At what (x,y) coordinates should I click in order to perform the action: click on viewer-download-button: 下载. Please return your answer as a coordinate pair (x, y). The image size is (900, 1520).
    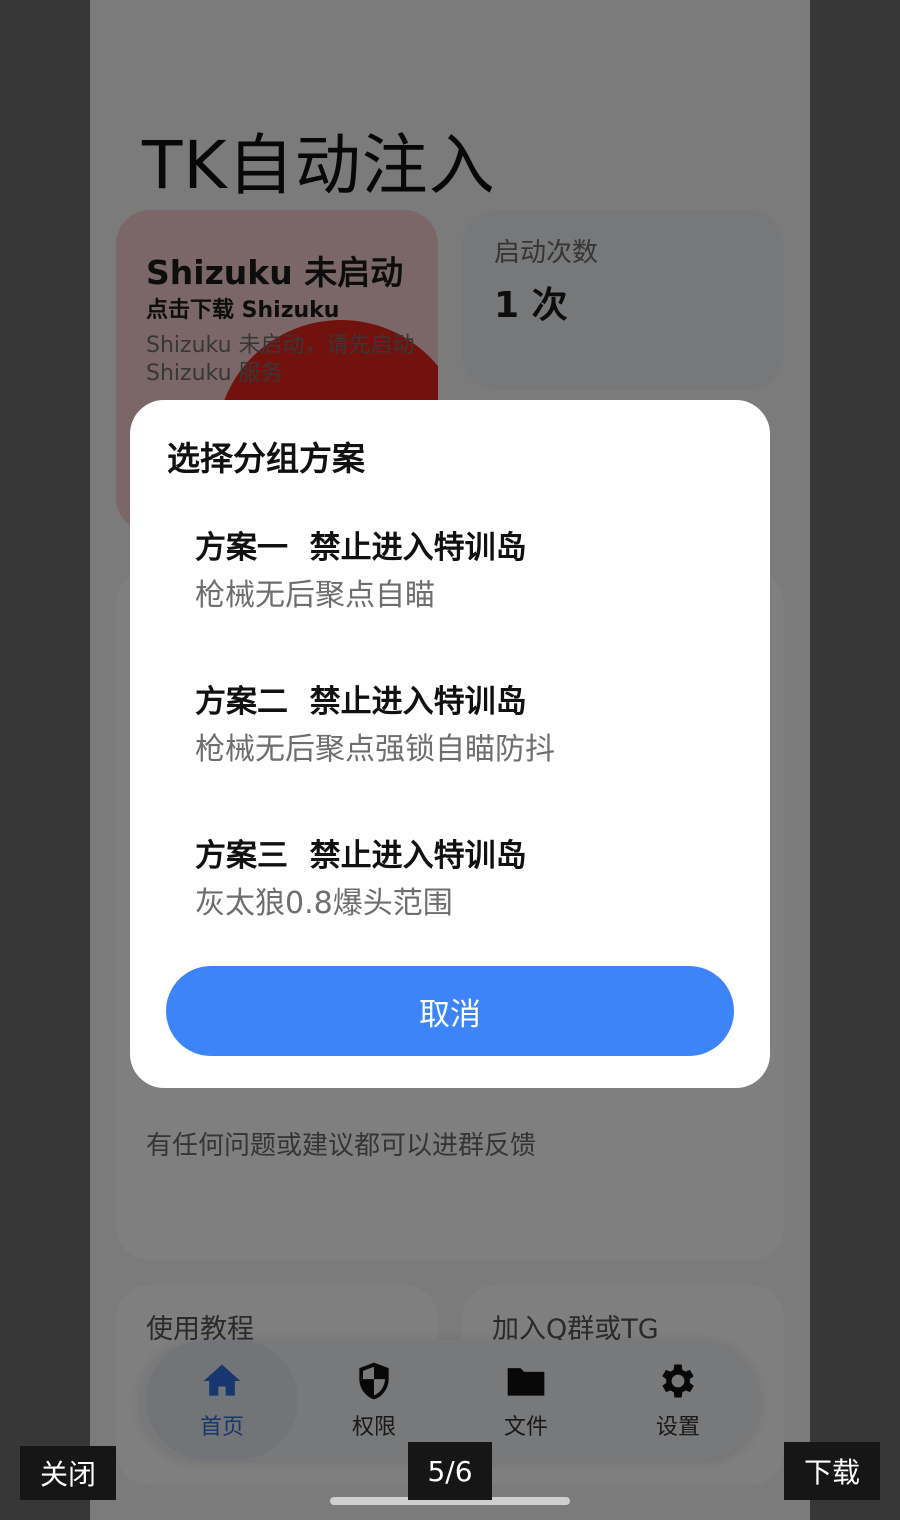
    Looking at the image, I should click on (832, 1471).